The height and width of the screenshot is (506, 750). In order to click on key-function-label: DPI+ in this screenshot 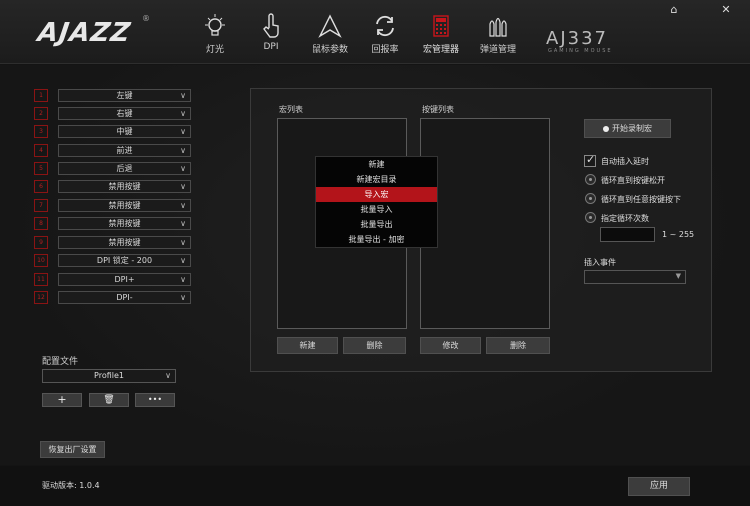, I will do `click(124, 279)`.